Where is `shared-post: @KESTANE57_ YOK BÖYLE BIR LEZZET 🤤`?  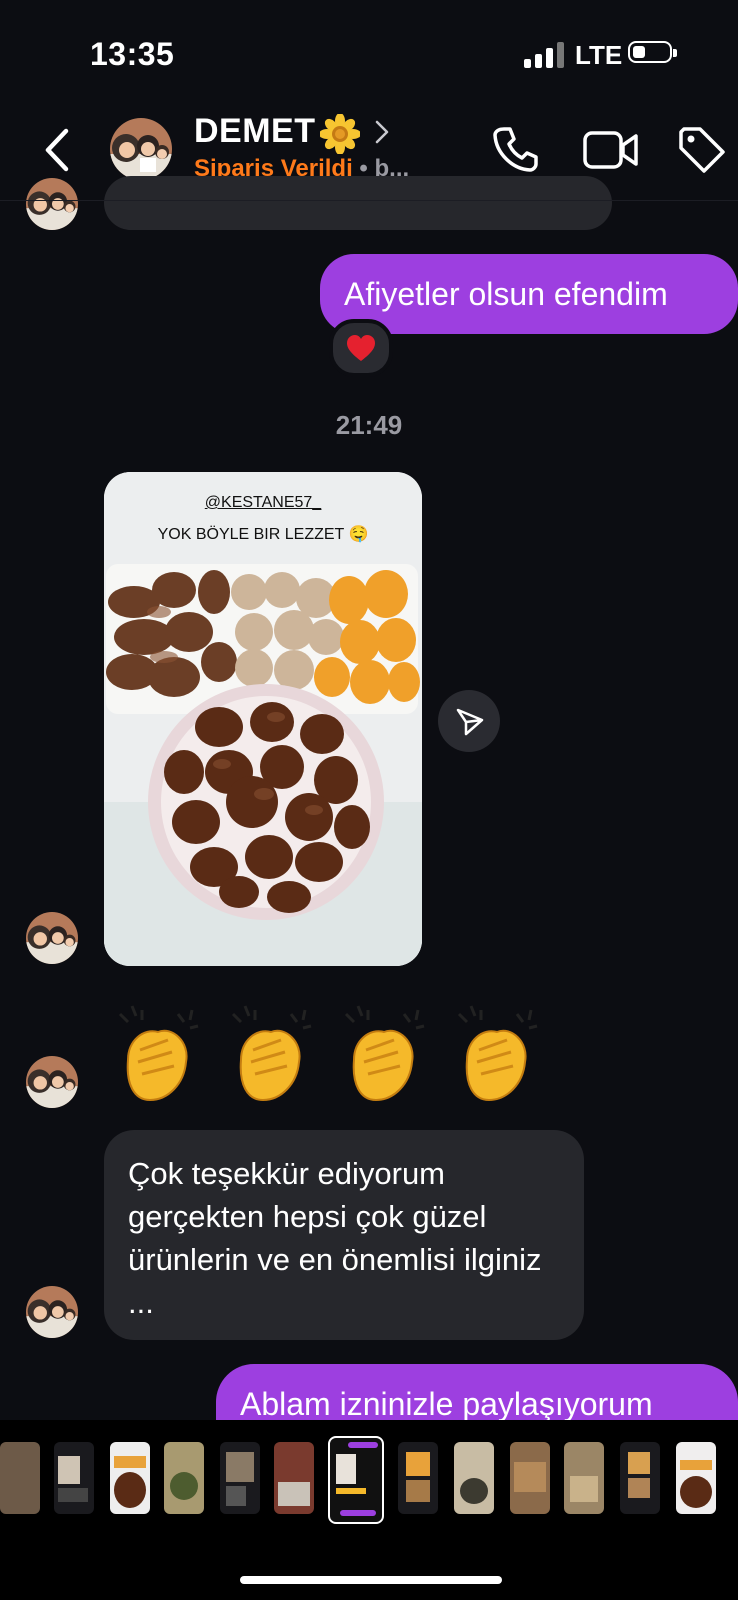 shared-post: @KESTANE57_ YOK BÖYLE BIR LEZZET 🤤 is located at coordinates (263, 719).